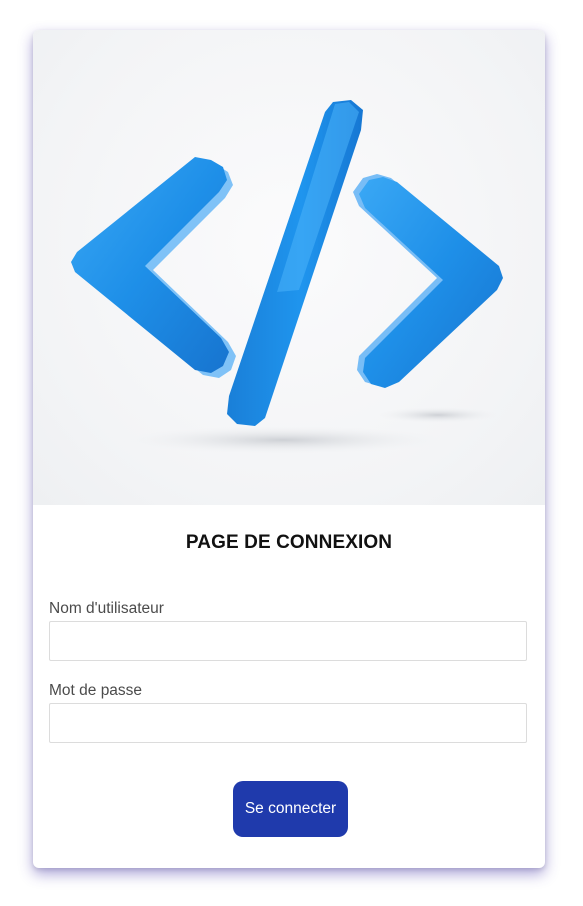 The image size is (583, 906). I want to click on login-button: Se connecter, so click(290, 809).